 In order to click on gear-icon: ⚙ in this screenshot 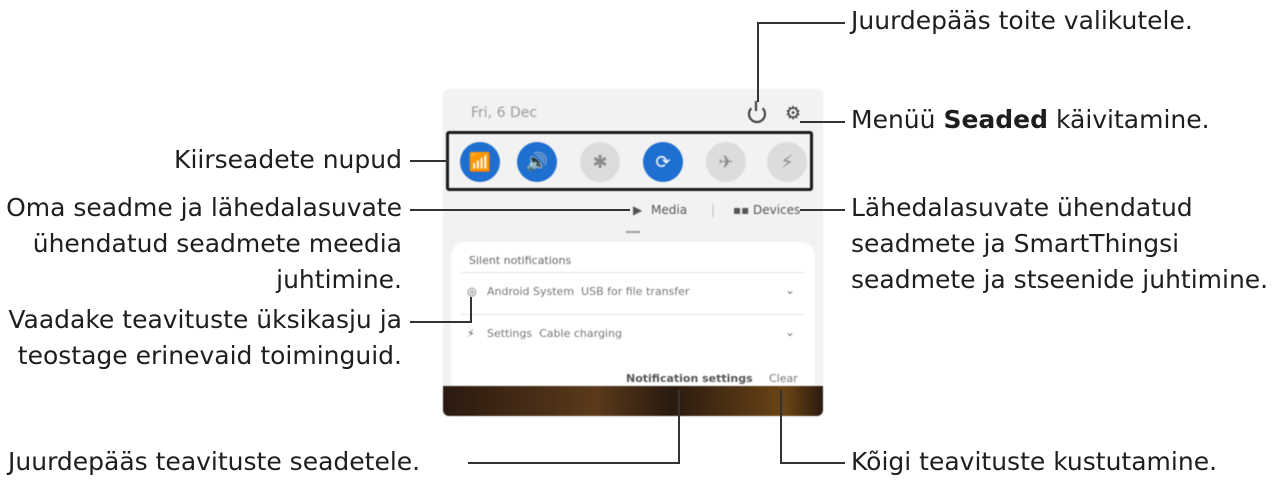, I will do `click(793, 114)`.